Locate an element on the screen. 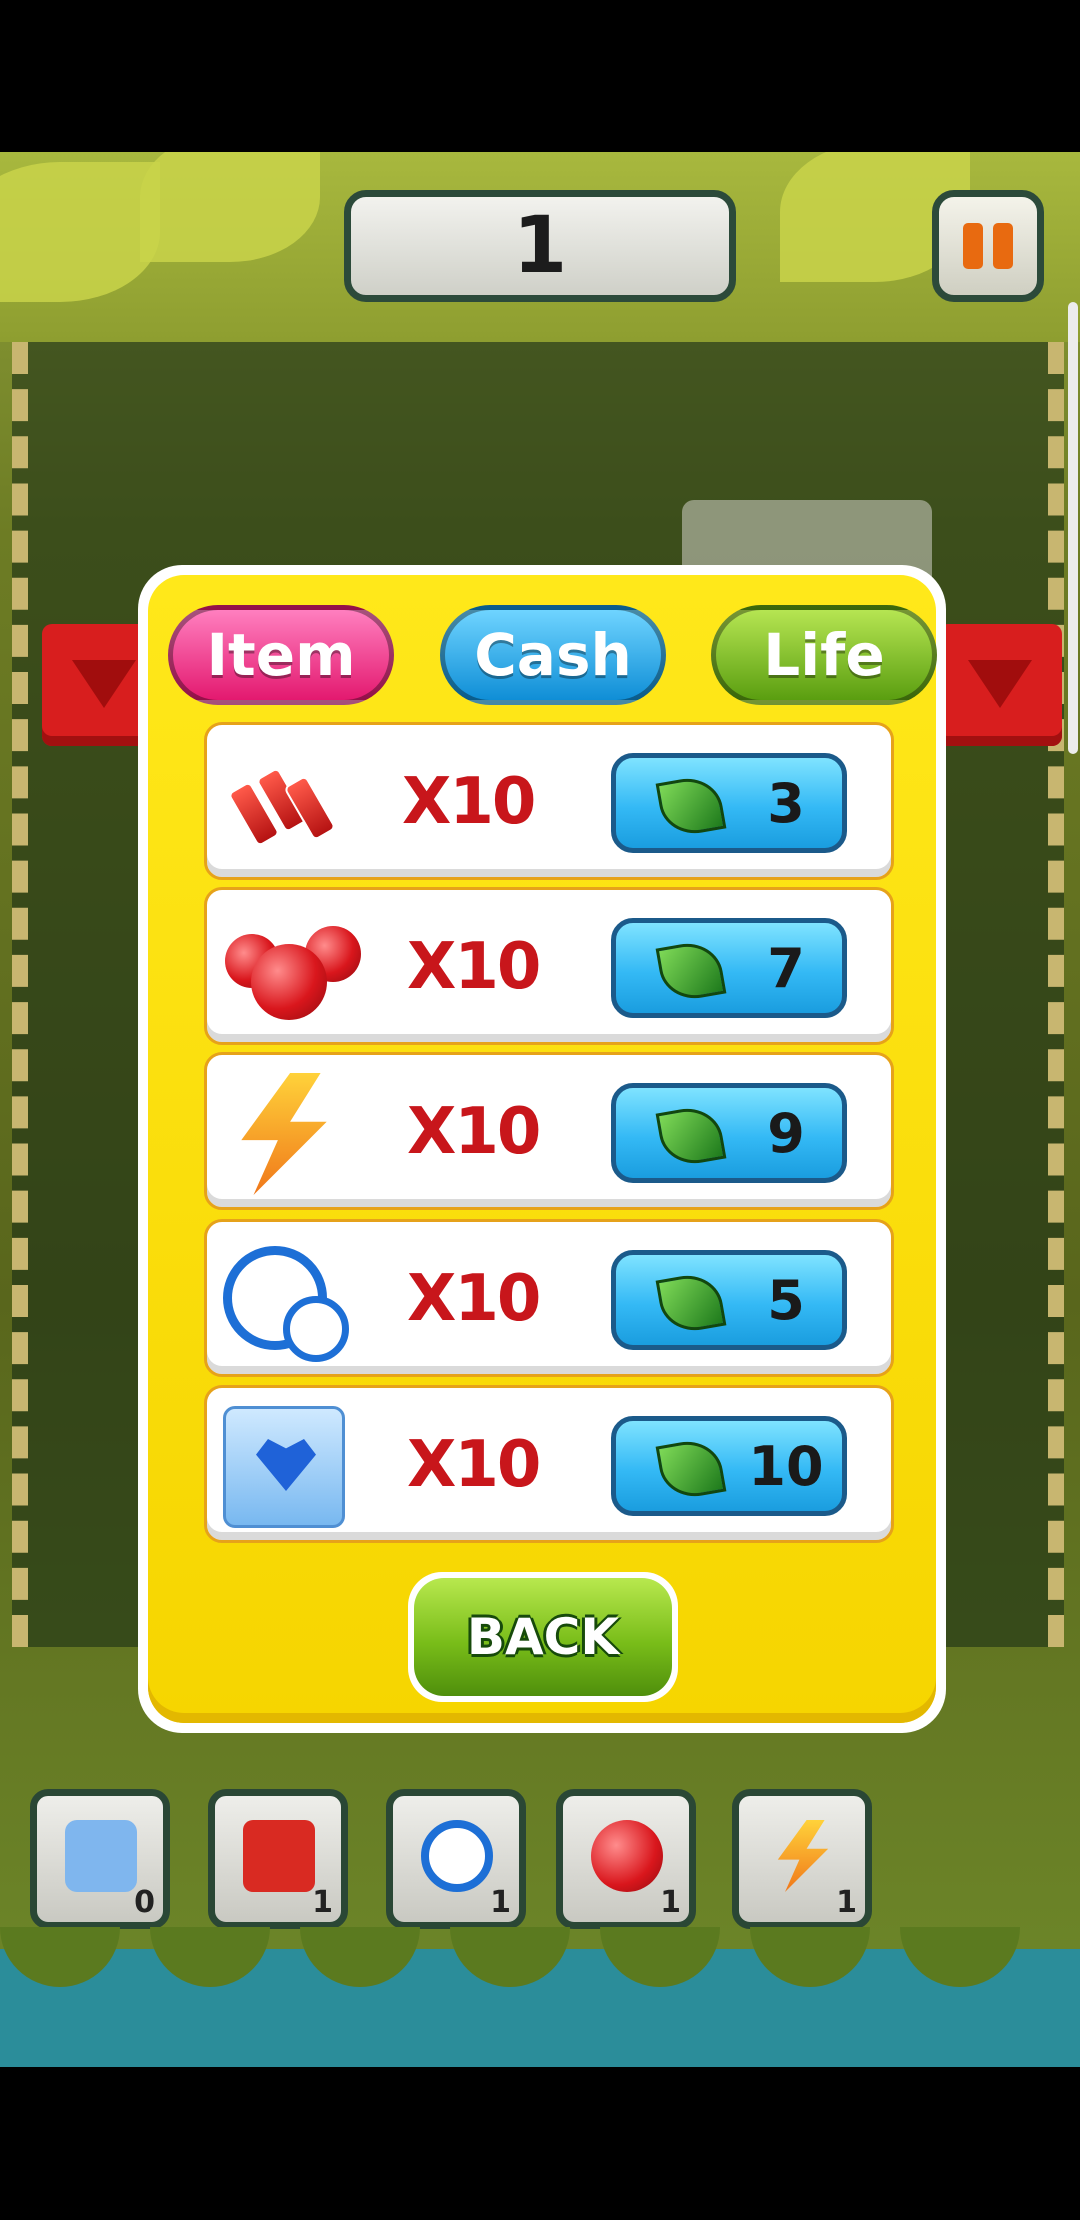 The height and width of the screenshot is (2220, 1080). item-price: 5 is located at coordinates (786, 1300).